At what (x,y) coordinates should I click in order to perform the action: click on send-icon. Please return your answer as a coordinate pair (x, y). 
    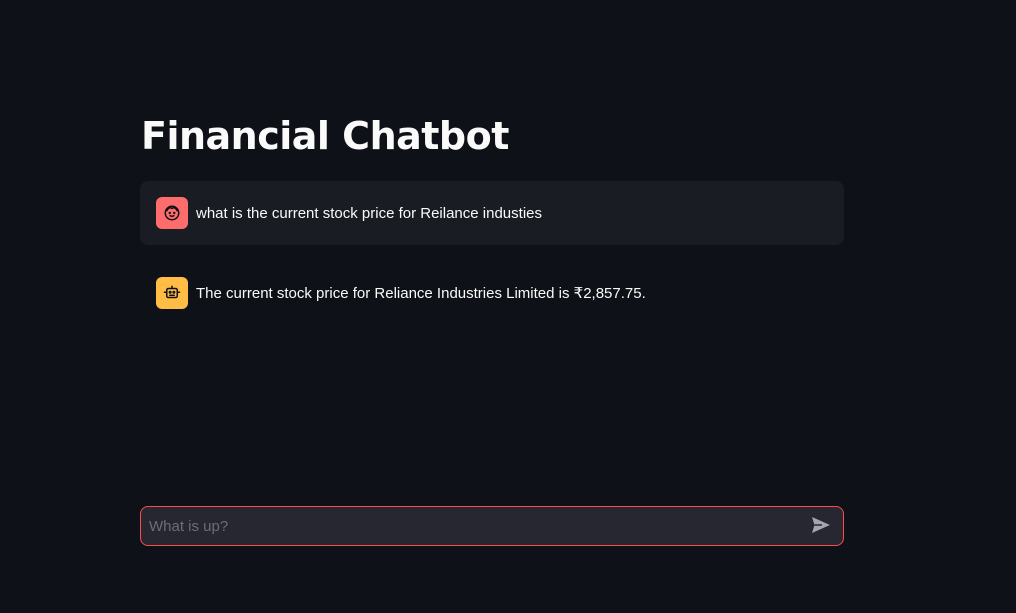
    Looking at the image, I should click on (821, 526).